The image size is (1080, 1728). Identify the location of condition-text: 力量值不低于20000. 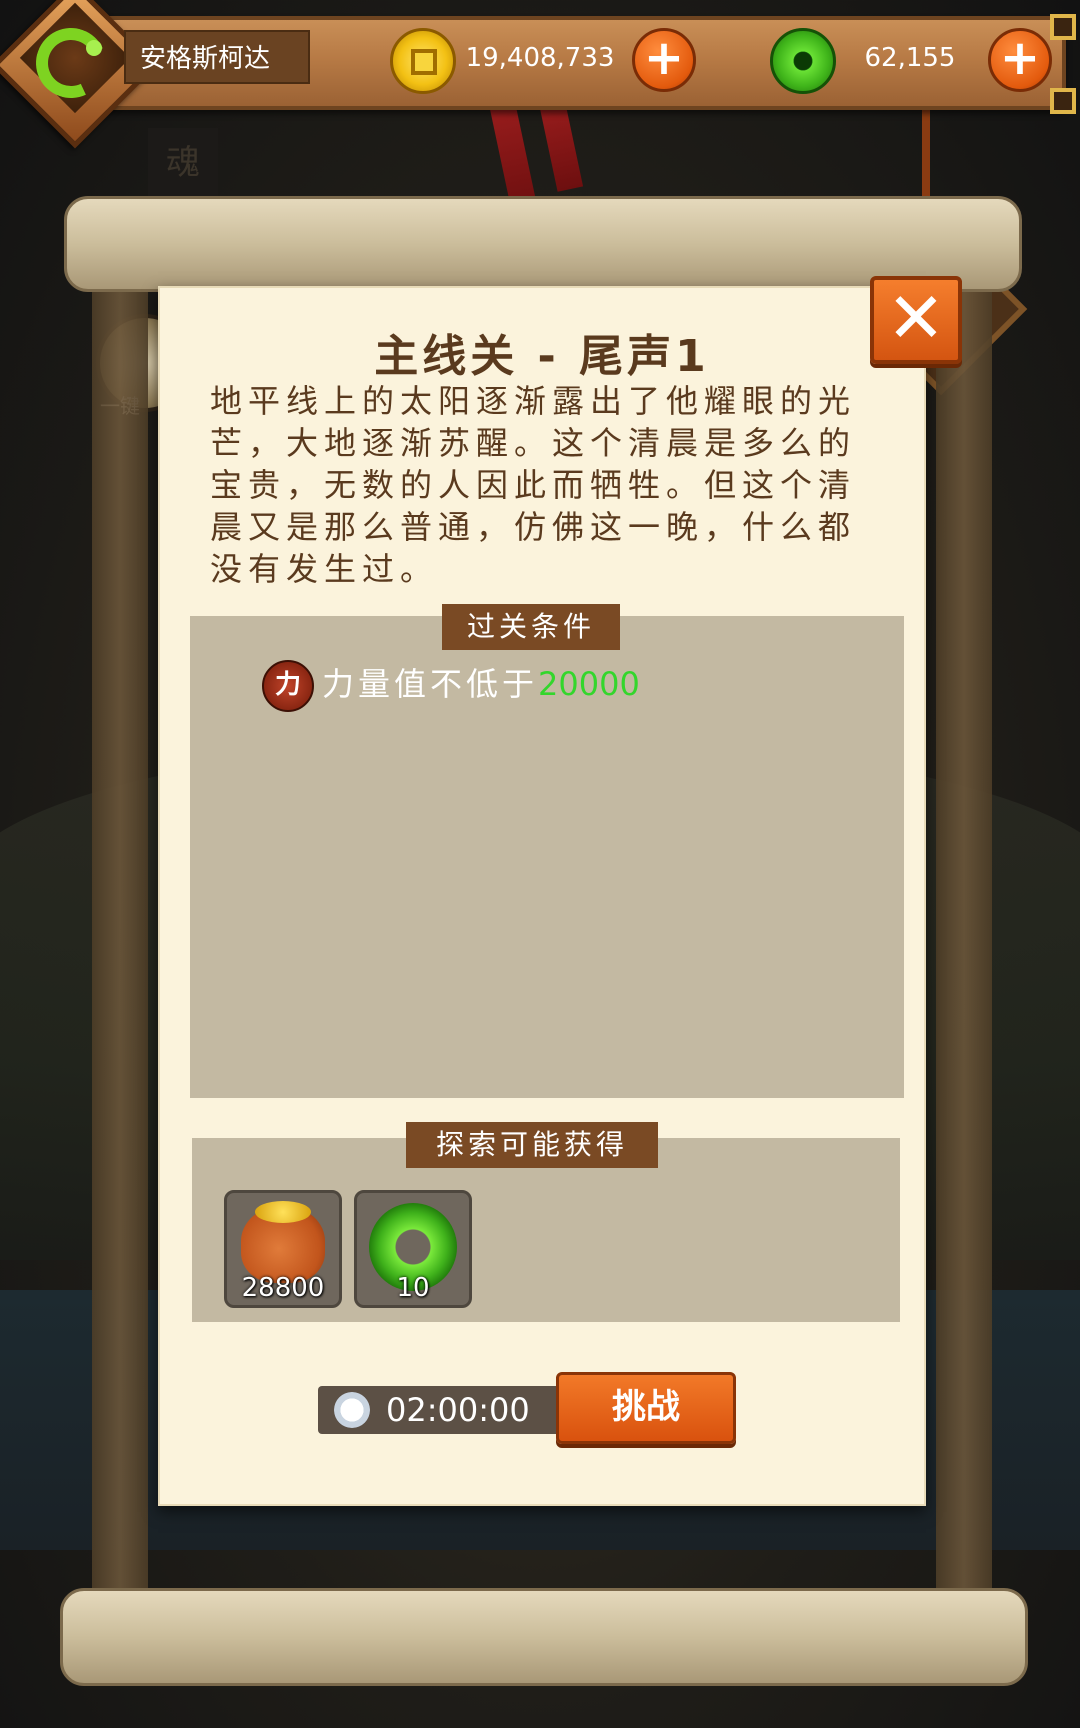
(481, 684).